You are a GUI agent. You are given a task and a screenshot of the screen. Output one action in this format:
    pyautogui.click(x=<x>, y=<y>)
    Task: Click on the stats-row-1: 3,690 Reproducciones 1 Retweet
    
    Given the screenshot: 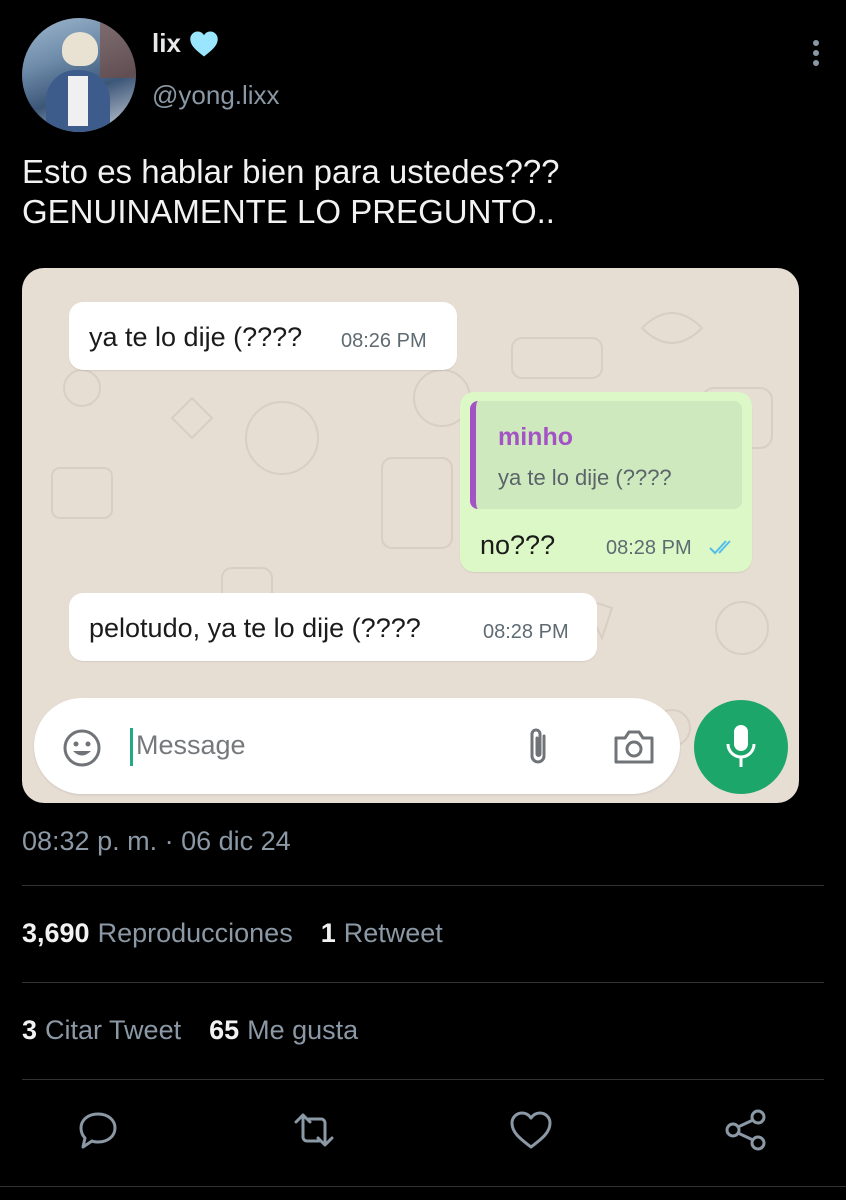 What is the action you would take?
    pyautogui.click(x=232, y=933)
    